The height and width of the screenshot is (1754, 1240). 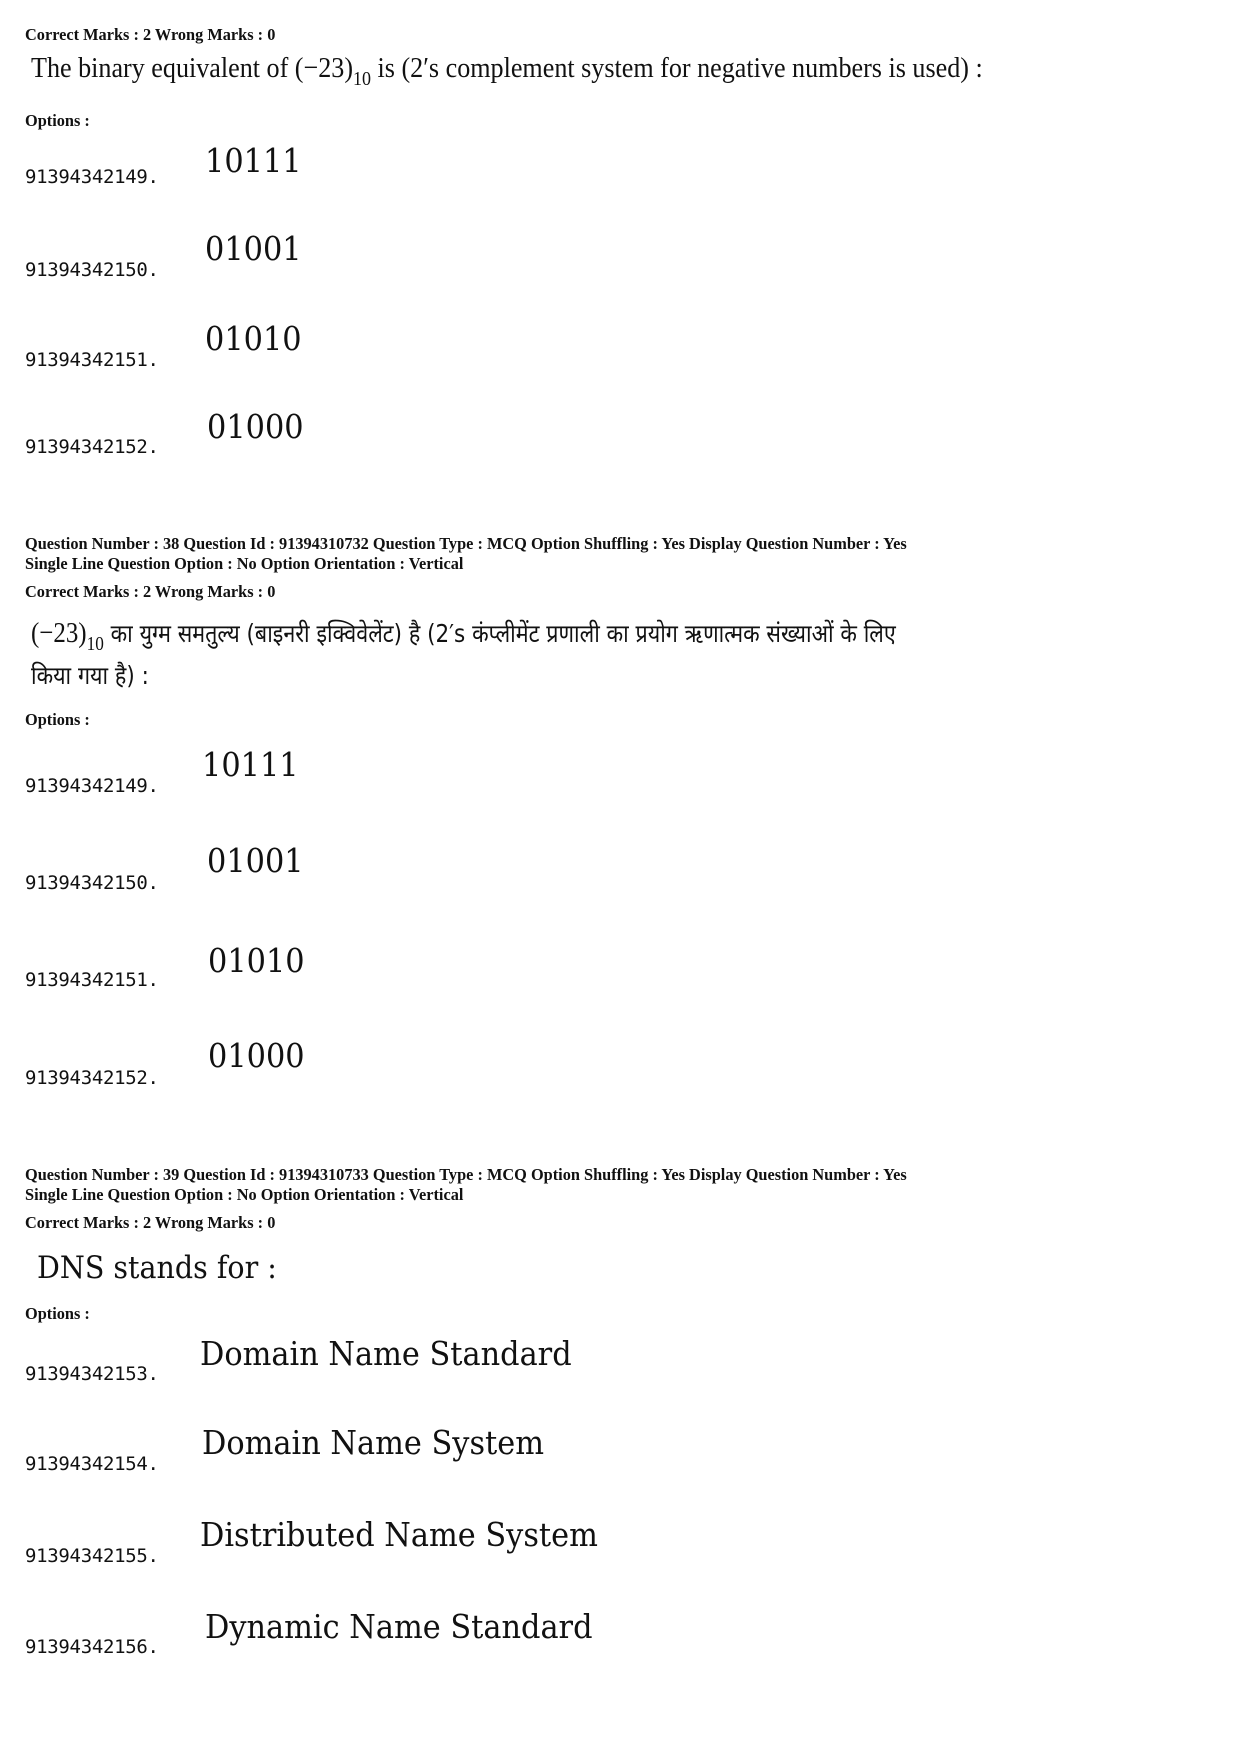 What do you see at coordinates (192, 68) in the screenshot?
I see `question-text-pre: The binary equivalent of (−23)` at bounding box center [192, 68].